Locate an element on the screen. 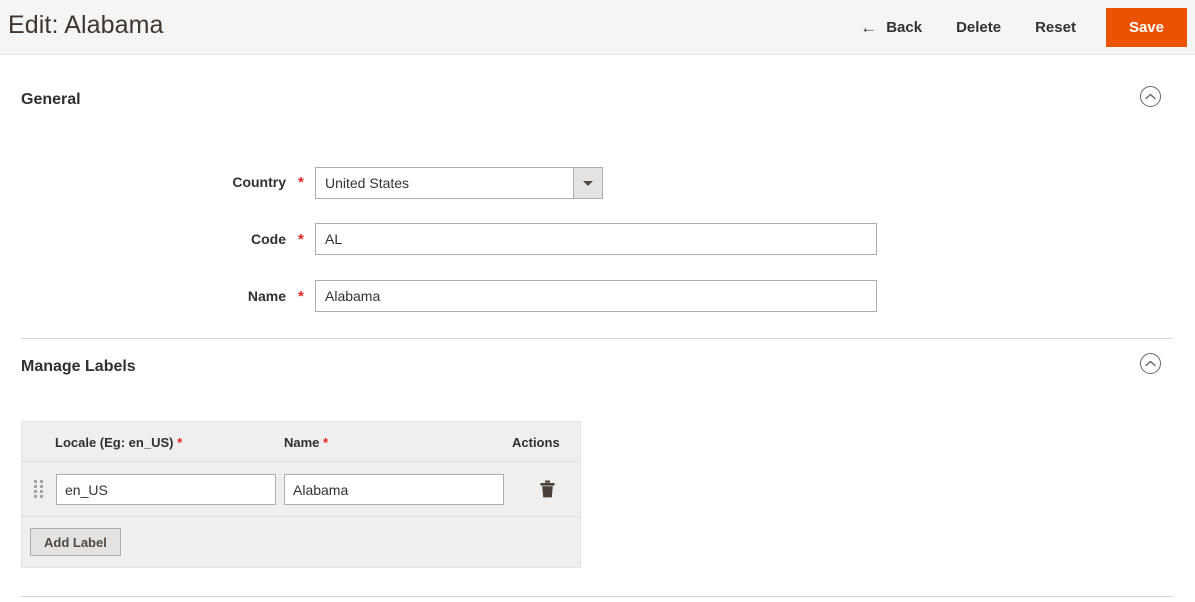 The height and width of the screenshot is (602, 1195). table-header-row: Locale (Eg: en_US) * Name * Actions is located at coordinates (301, 442).